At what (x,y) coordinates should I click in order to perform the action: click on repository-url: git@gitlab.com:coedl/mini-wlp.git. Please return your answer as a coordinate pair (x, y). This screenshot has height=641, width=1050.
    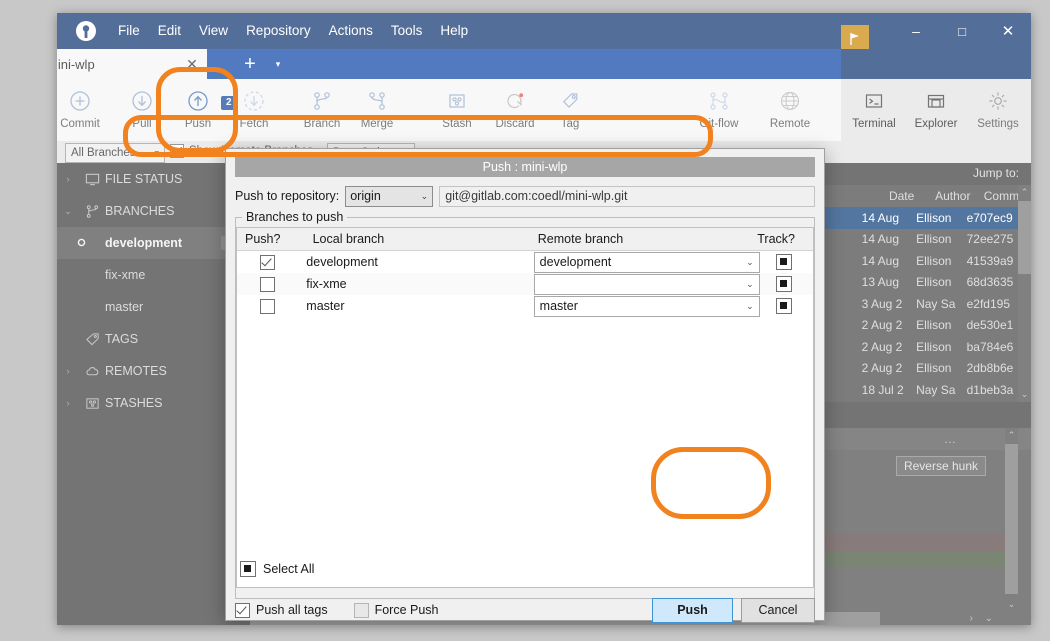
    Looking at the image, I should click on (627, 196).